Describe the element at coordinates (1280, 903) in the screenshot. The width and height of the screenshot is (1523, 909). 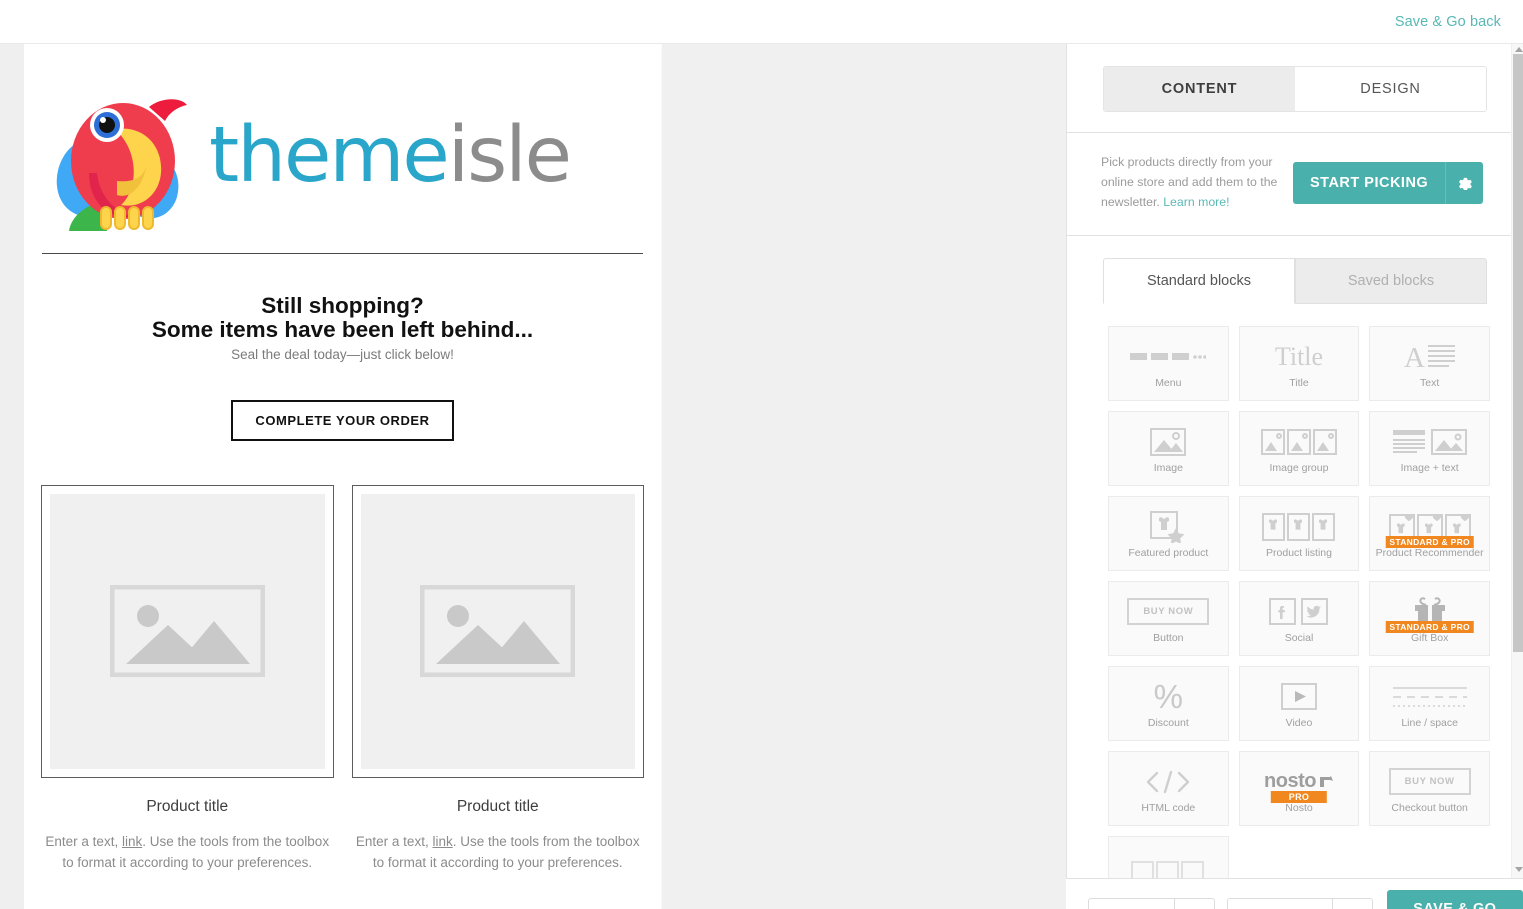
I see `preview-button: Preview` at that location.